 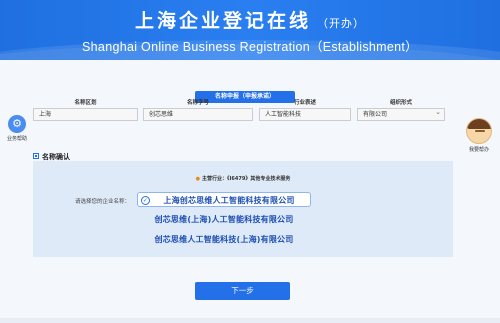 I want to click on assistant-widget-label: 我要帮办, so click(x=478, y=150).